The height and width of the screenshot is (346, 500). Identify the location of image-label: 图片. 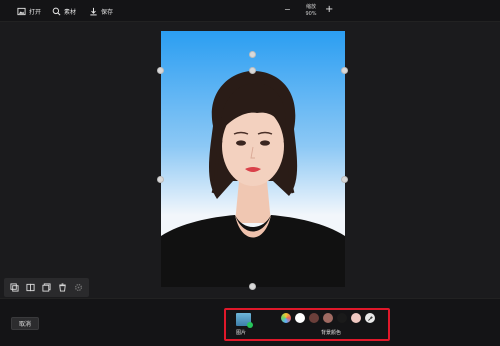
(241, 333).